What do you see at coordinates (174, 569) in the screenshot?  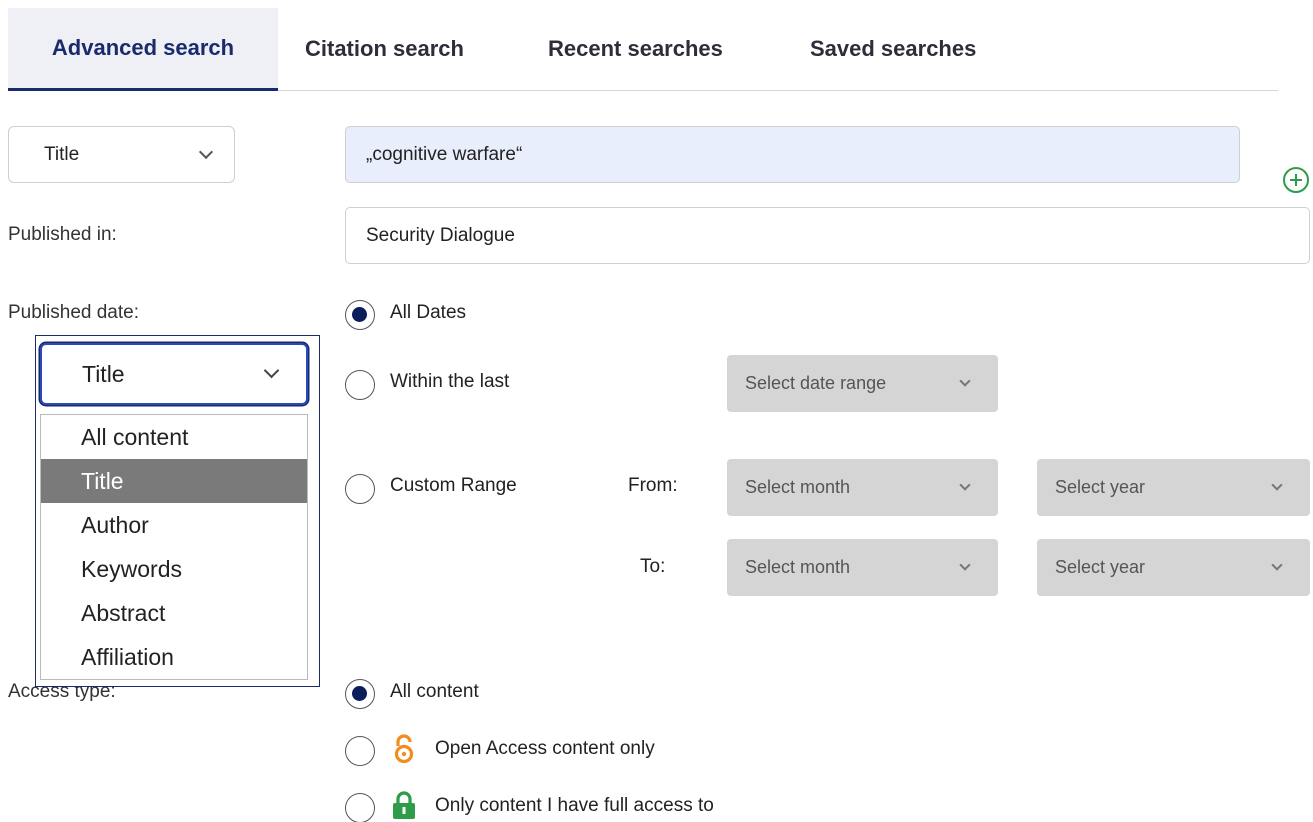 I see `dropdown-option-keywords: Keywords` at bounding box center [174, 569].